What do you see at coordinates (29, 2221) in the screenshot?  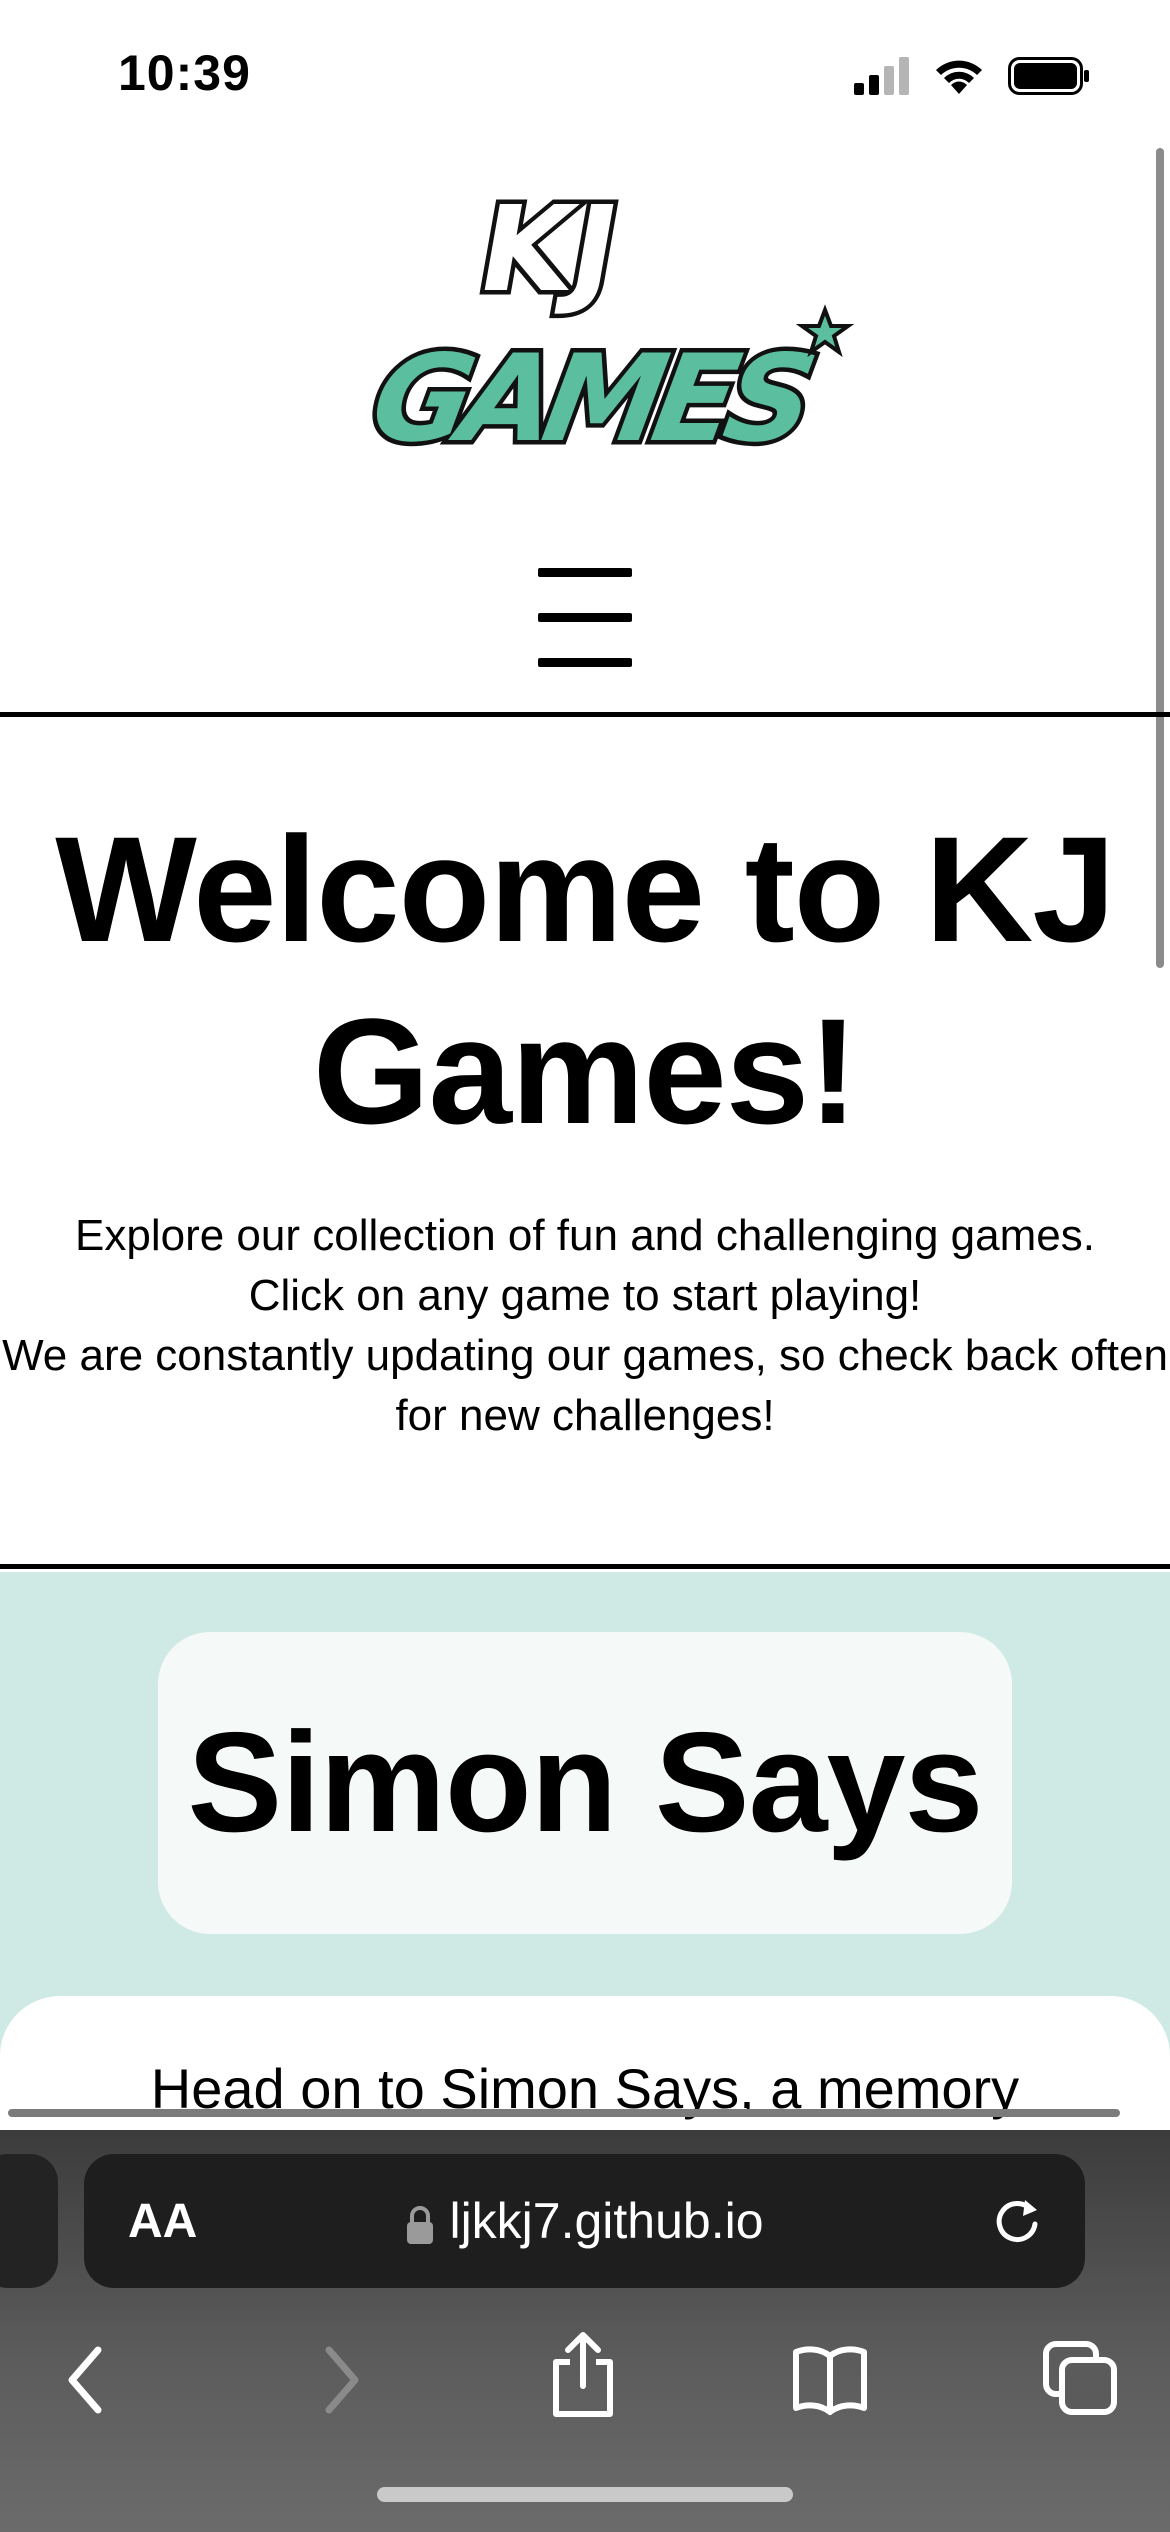 I see `previous-tab-pill` at bounding box center [29, 2221].